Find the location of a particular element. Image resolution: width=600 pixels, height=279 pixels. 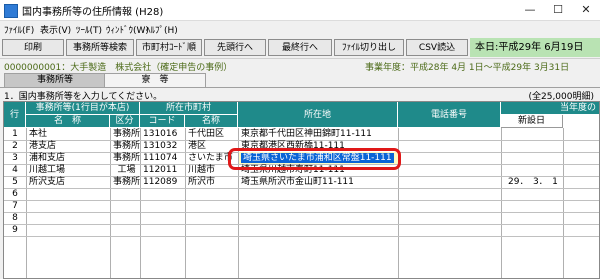

file-switch-button: ﾌｧｲﾙ切り出し is located at coordinates (369, 47).